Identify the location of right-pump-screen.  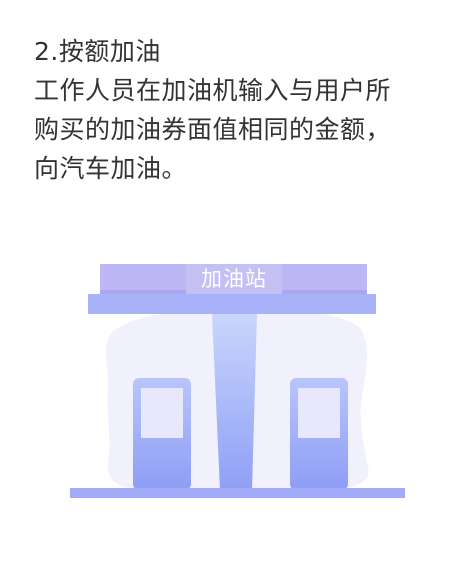
(319, 413).